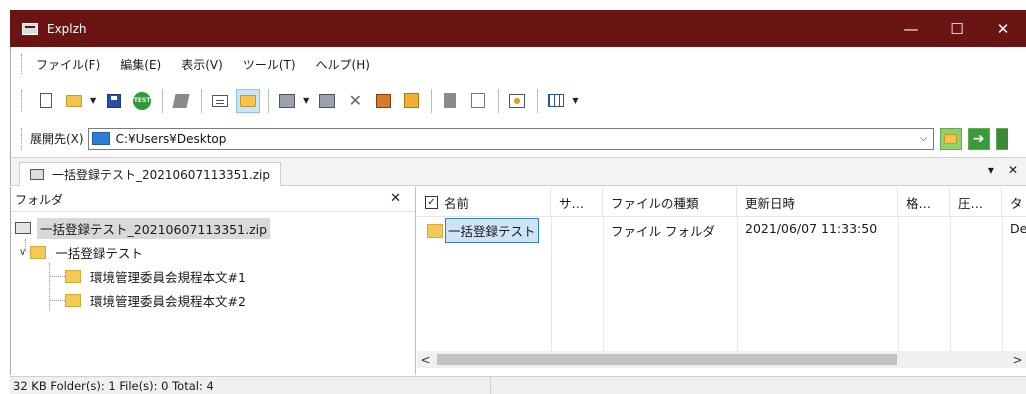 The height and width of the screenshot is (394, 1026). What do you see at coordinates (37, 174) in the screenshot?
I see `zip-icon` at bounding box center [37, 174].